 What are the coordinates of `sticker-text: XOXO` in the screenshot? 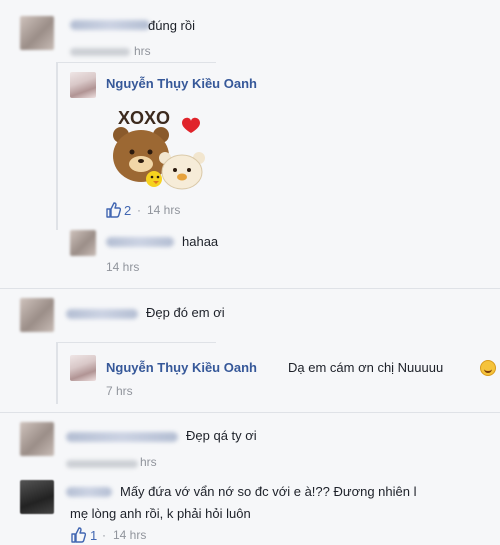 It's located at (144, 118).